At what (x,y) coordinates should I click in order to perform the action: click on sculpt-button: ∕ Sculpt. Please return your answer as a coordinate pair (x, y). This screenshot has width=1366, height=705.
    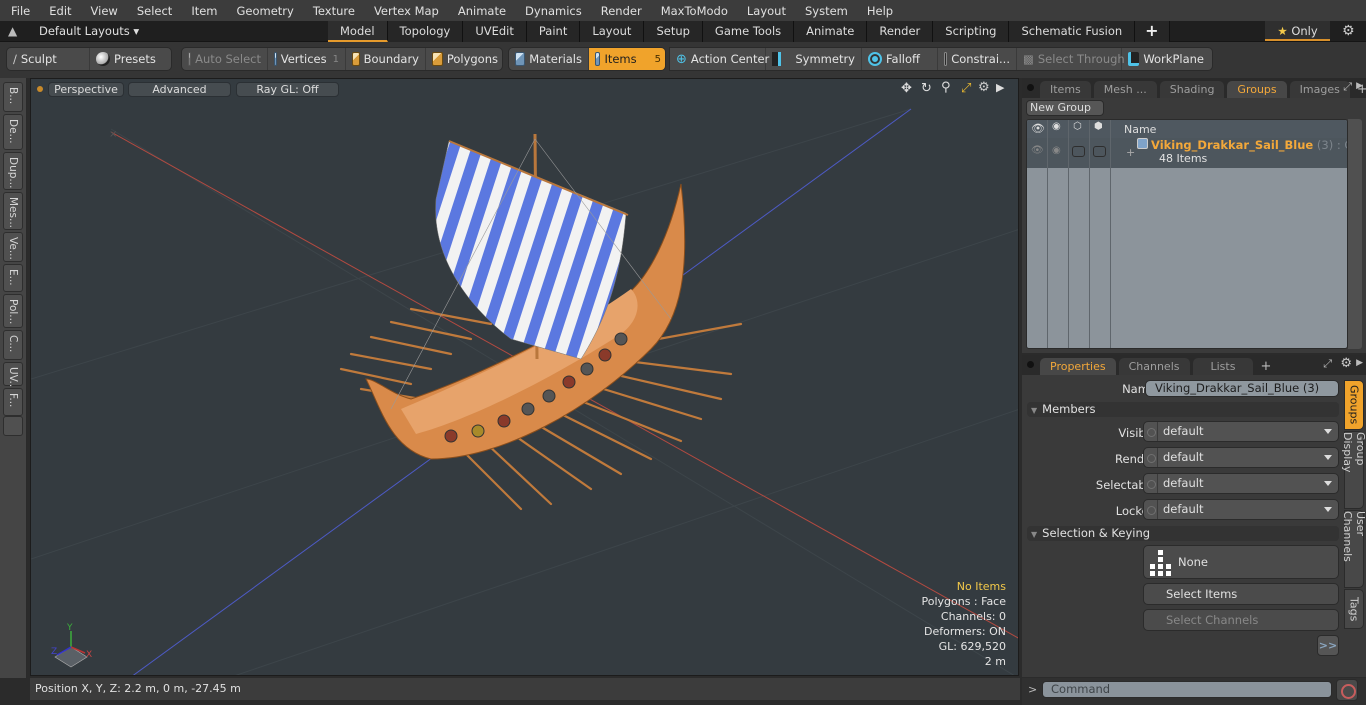
    Looking at the image, I should click on (48, 59).